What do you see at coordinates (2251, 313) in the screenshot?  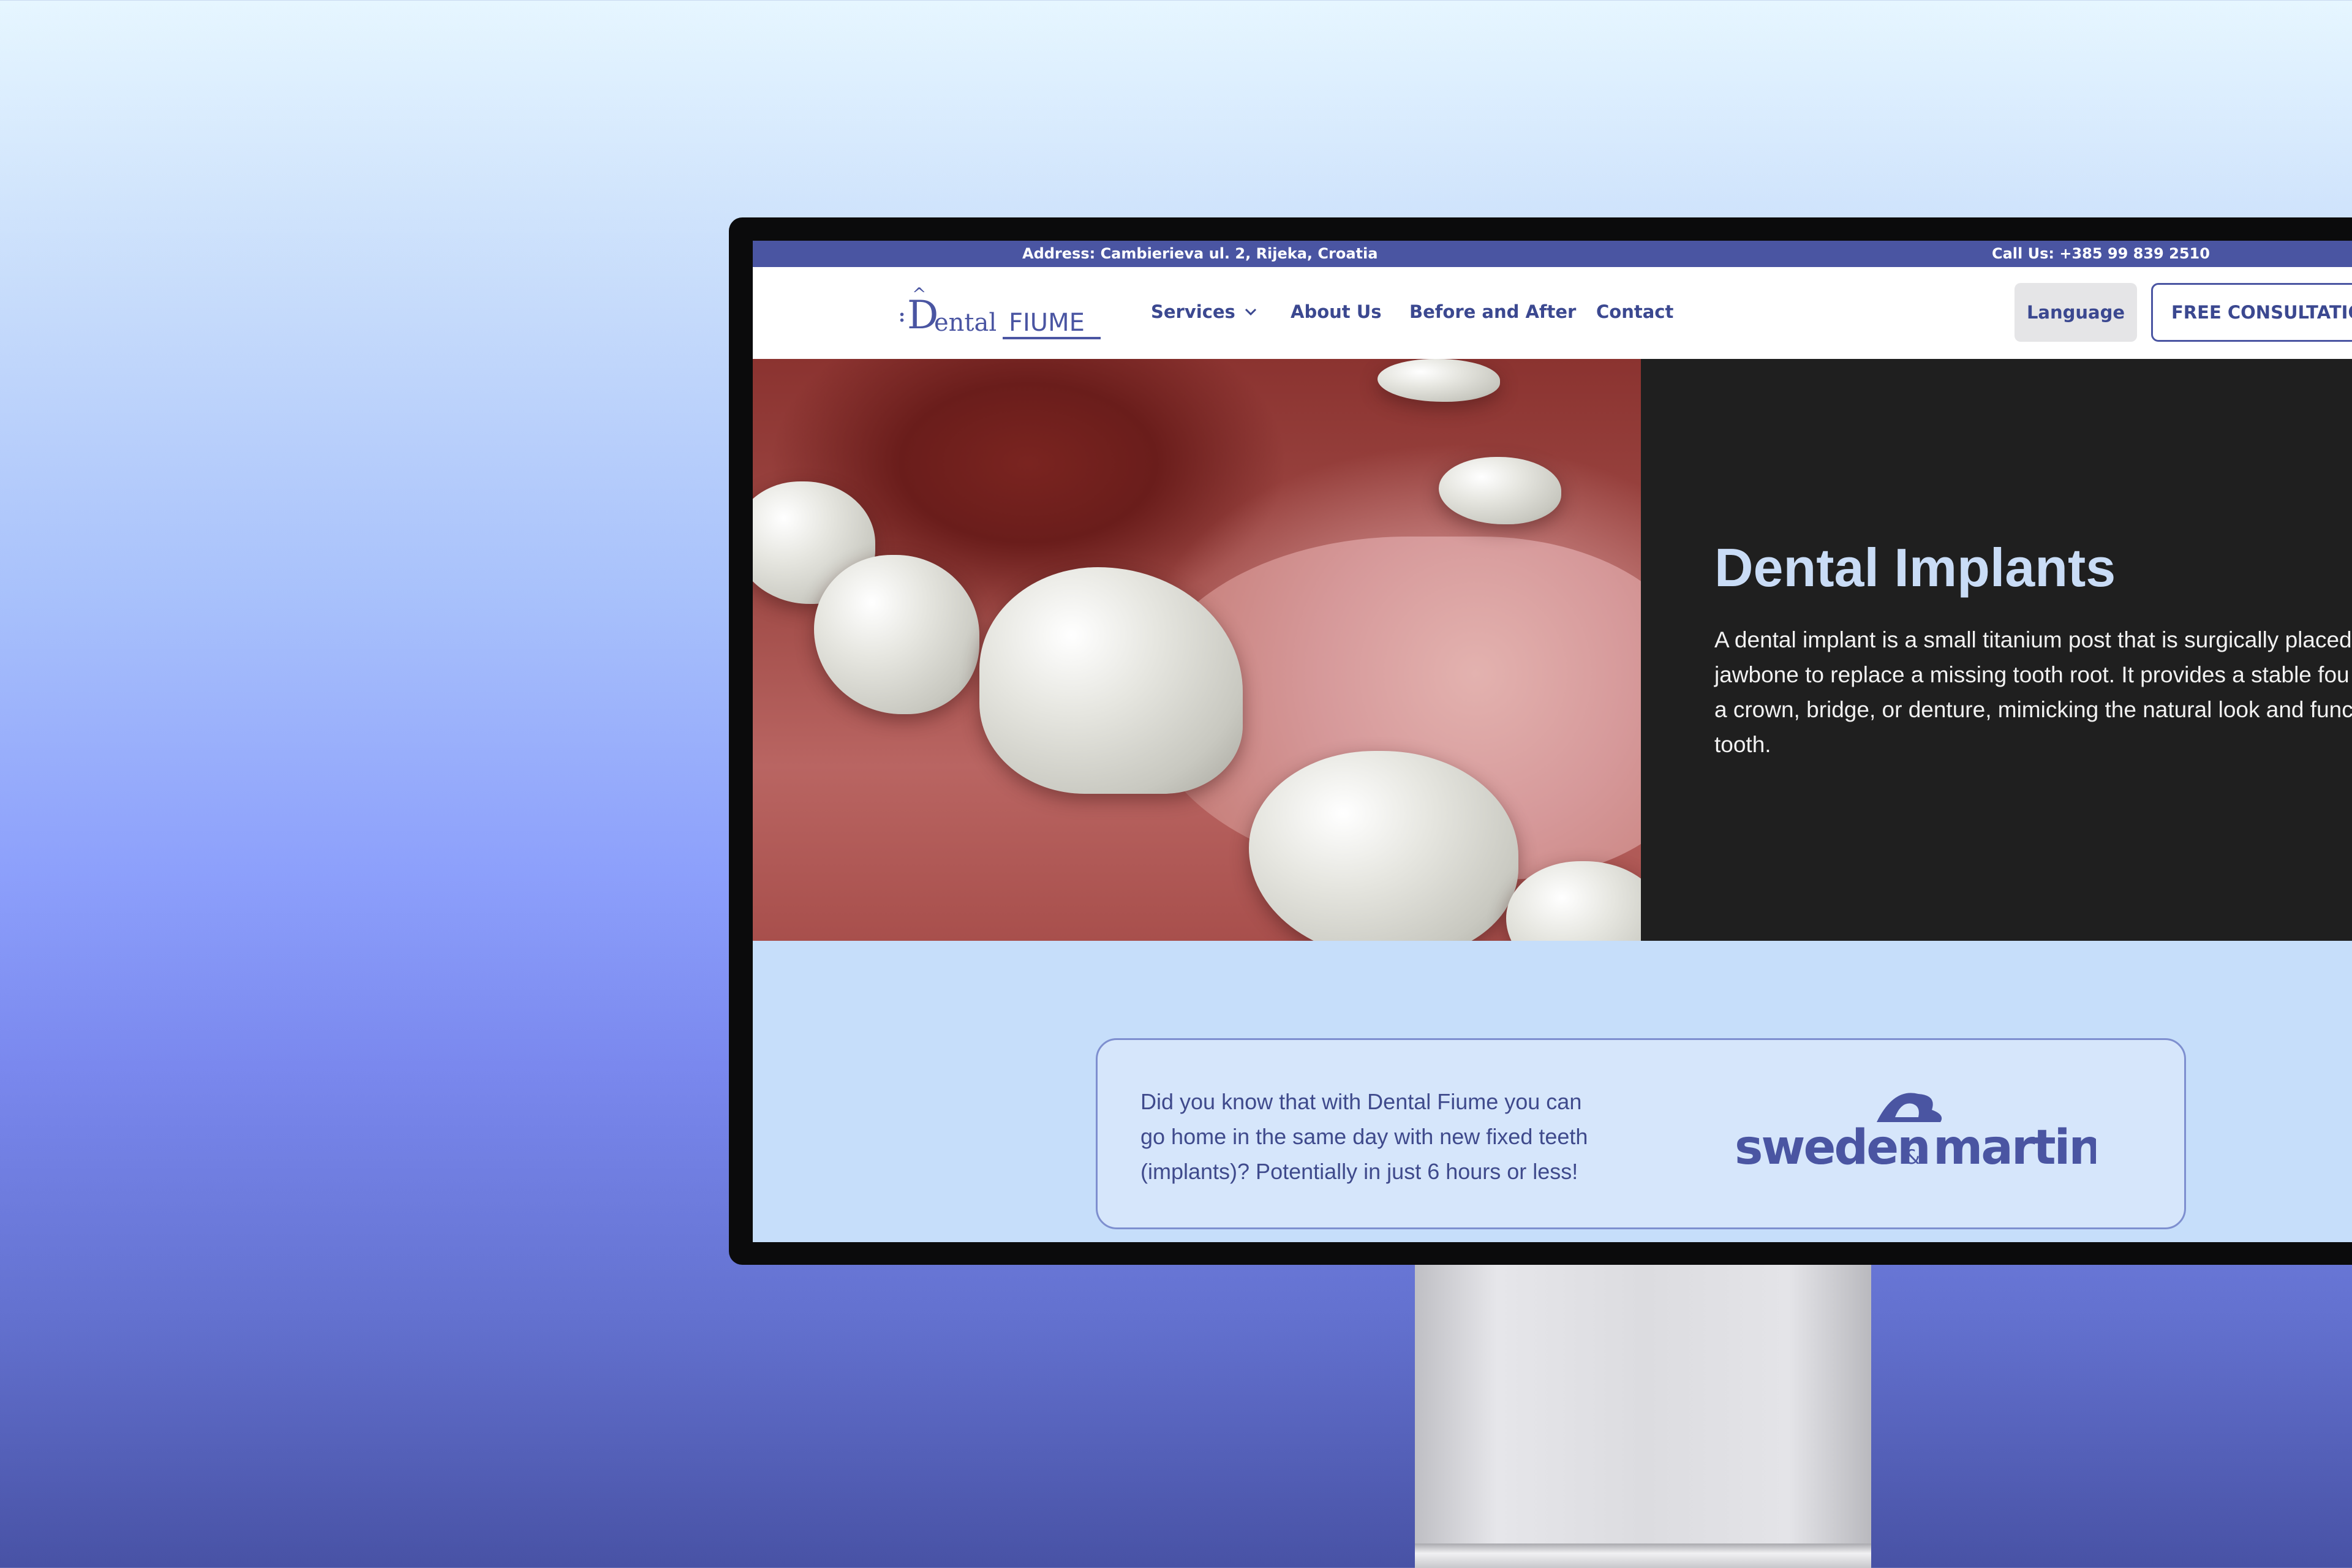 I see `free-consultation-button: FREE CONSULTATION` at bounding box center [2251, 313].